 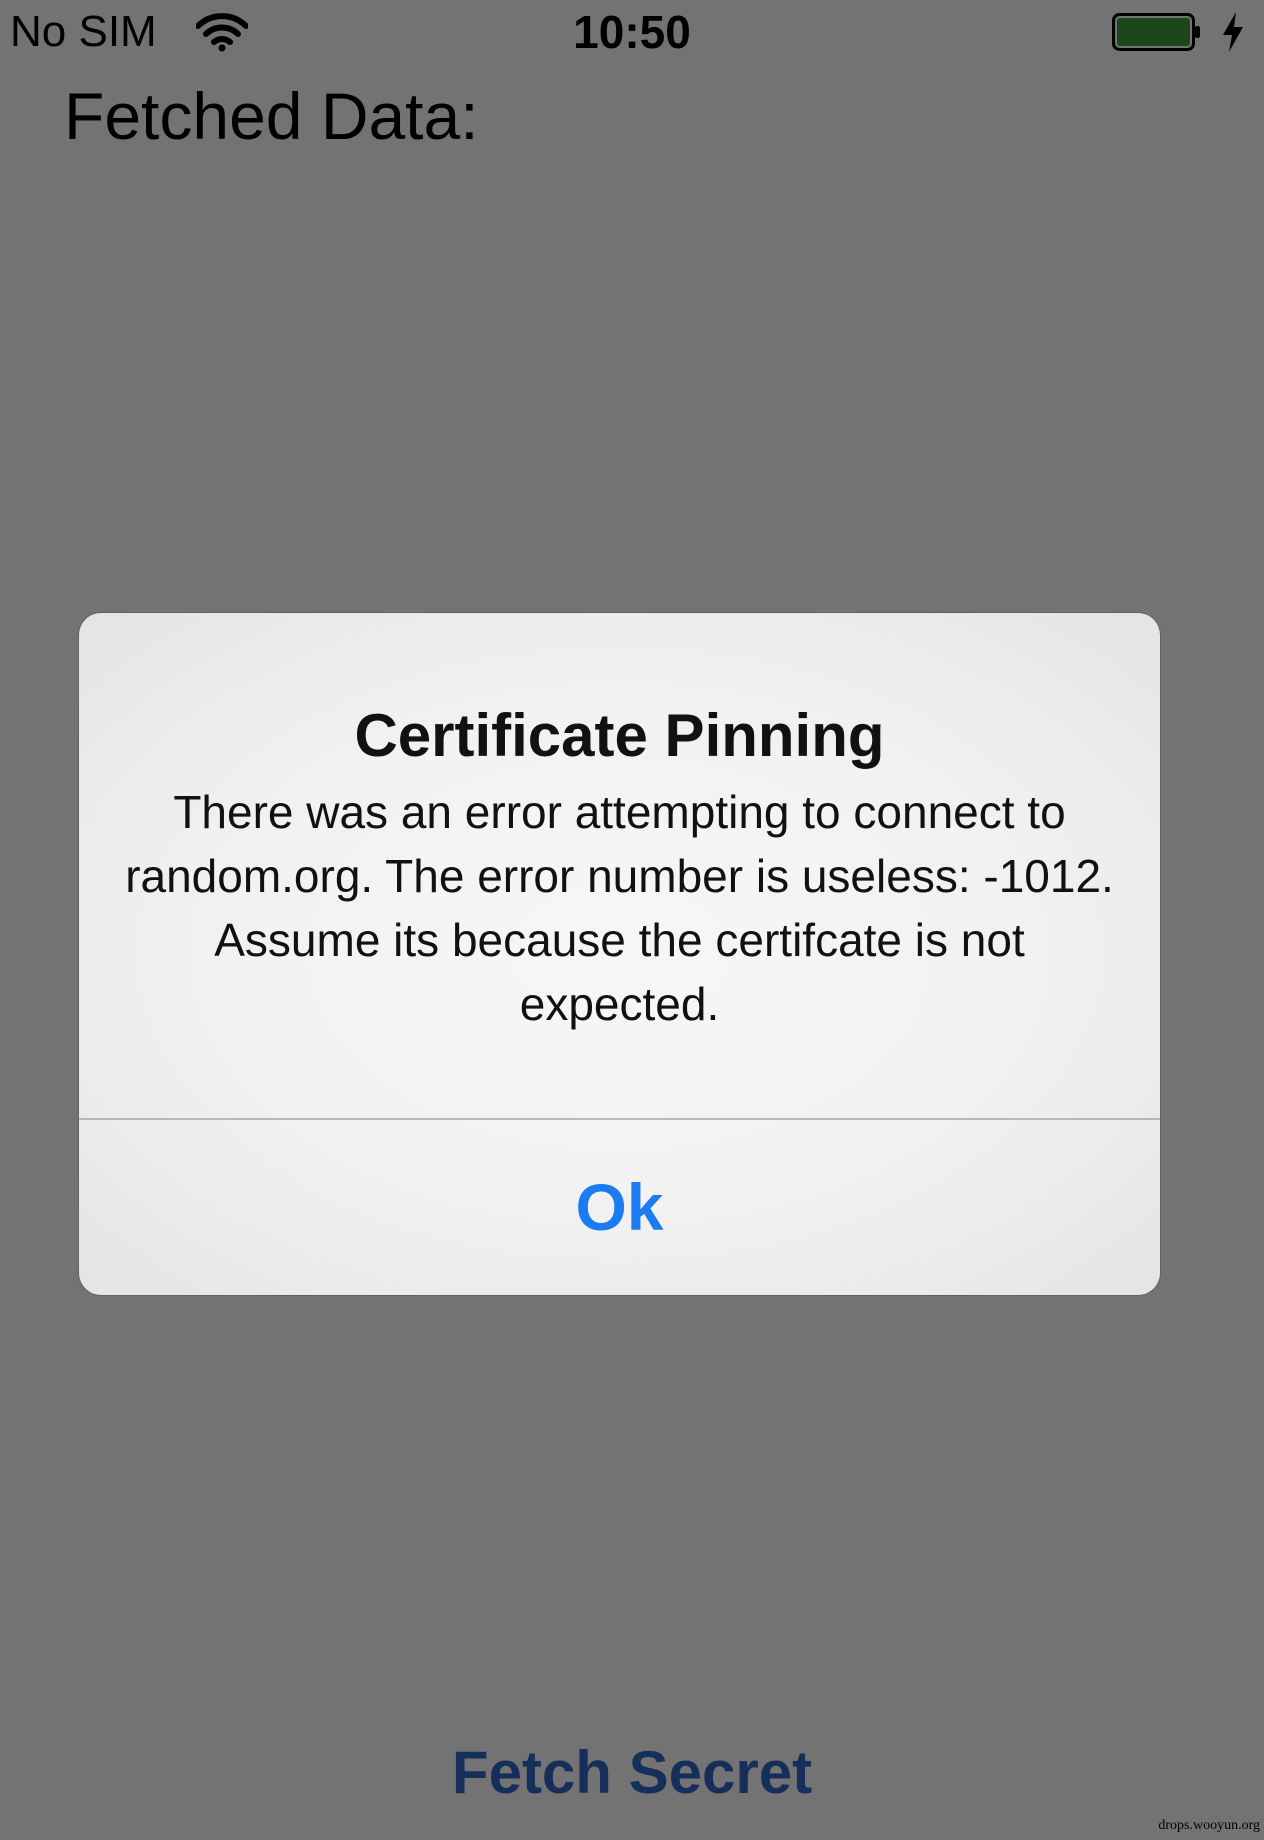 What do you see at coordinates (619, 735) in the screenshot?
I see `alert-title: Certificate Pinning` at bounding box center [619, 735].